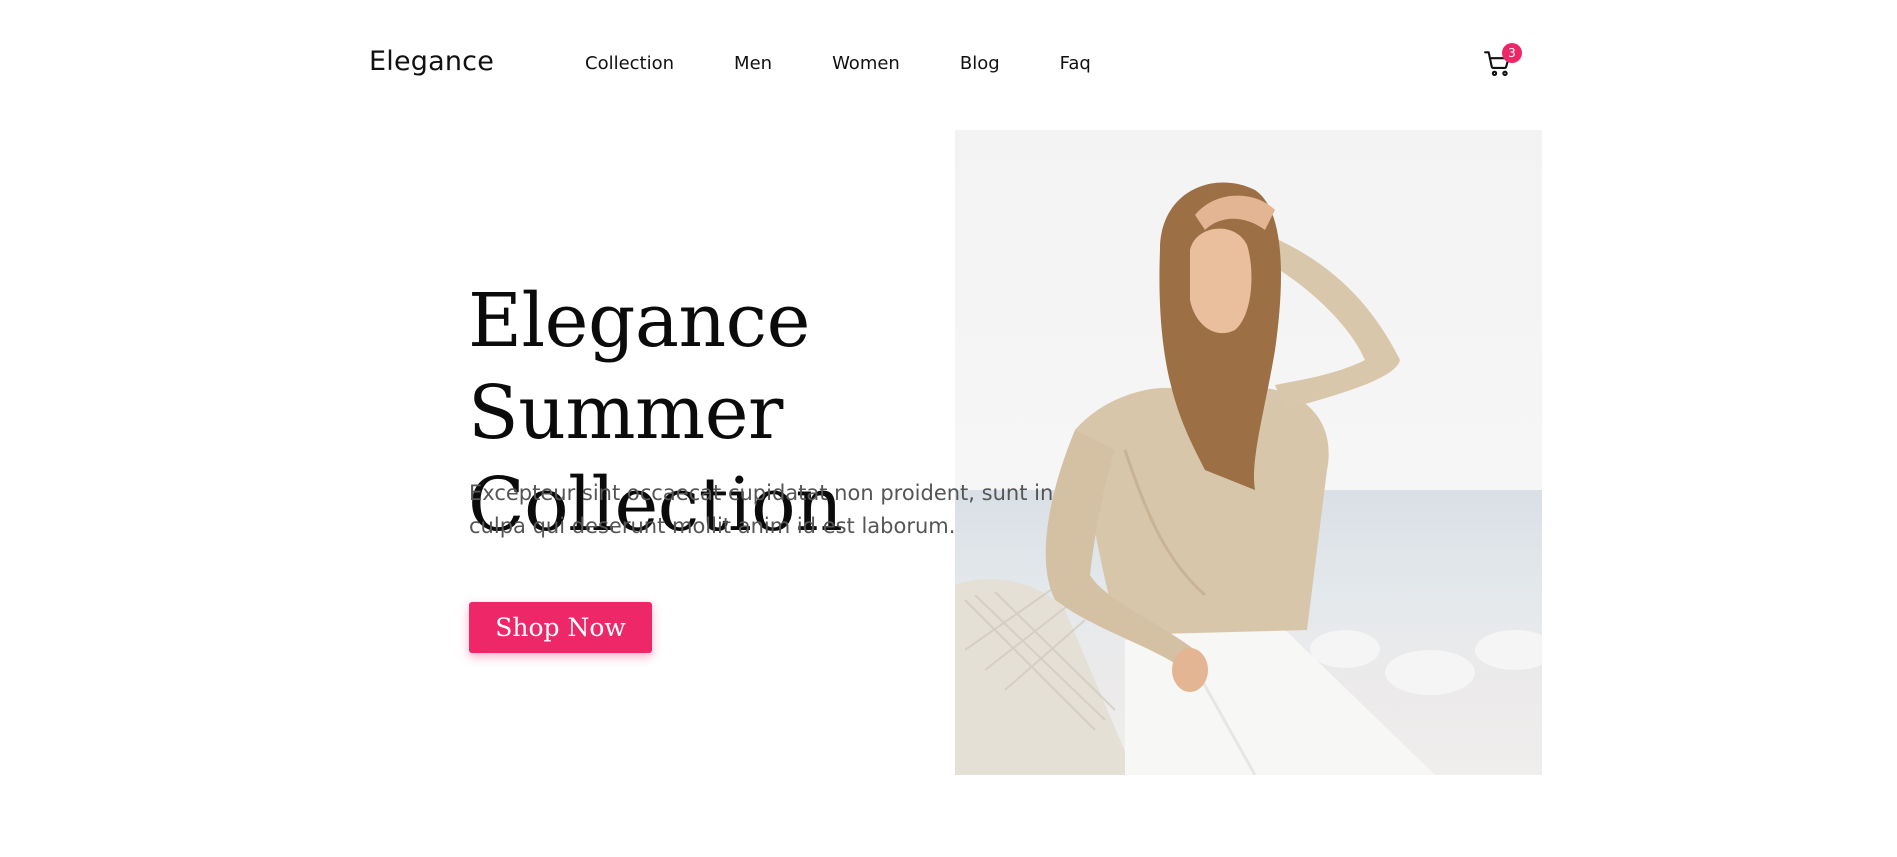 Image resolution: width=1897 pixels, height=857 pixels. I want to click on main-nav: Collection Men Women Blog Faq, so click(868, 64).